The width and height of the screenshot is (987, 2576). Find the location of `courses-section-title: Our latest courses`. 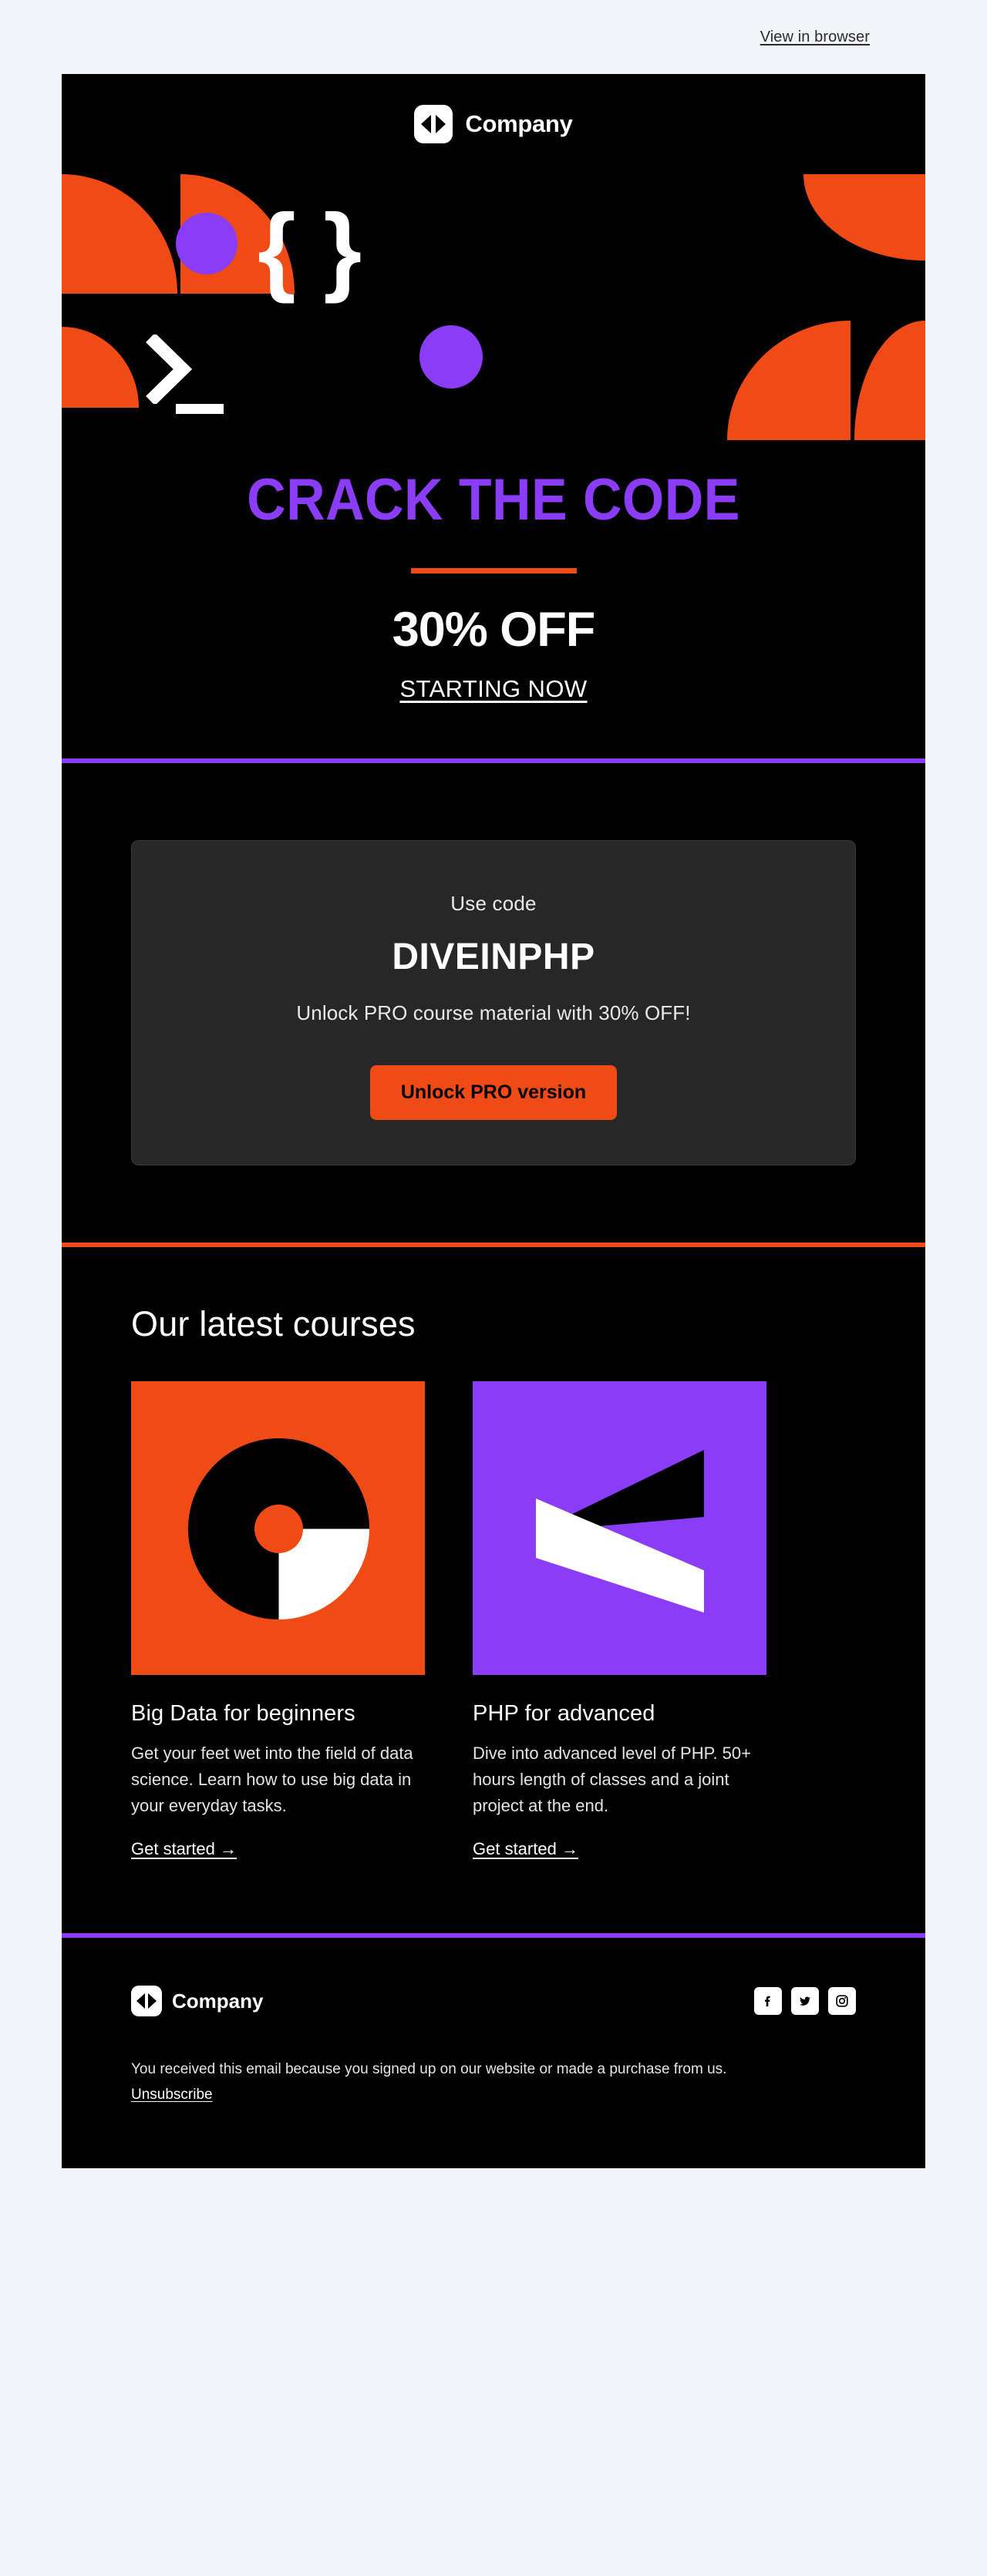

courses-section-title: Our latest courses is located at coordinates (274, 1324).